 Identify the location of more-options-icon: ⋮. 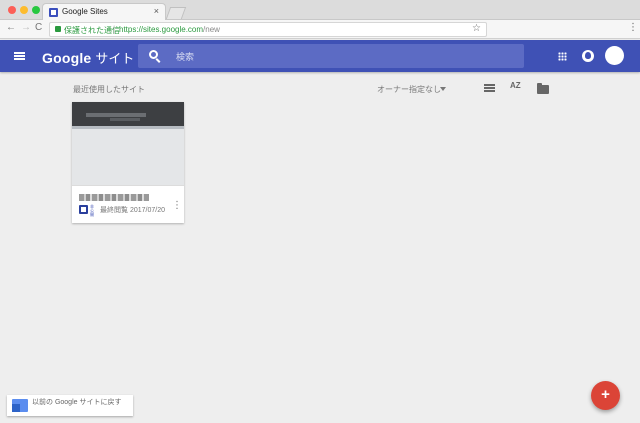
(177, 206).